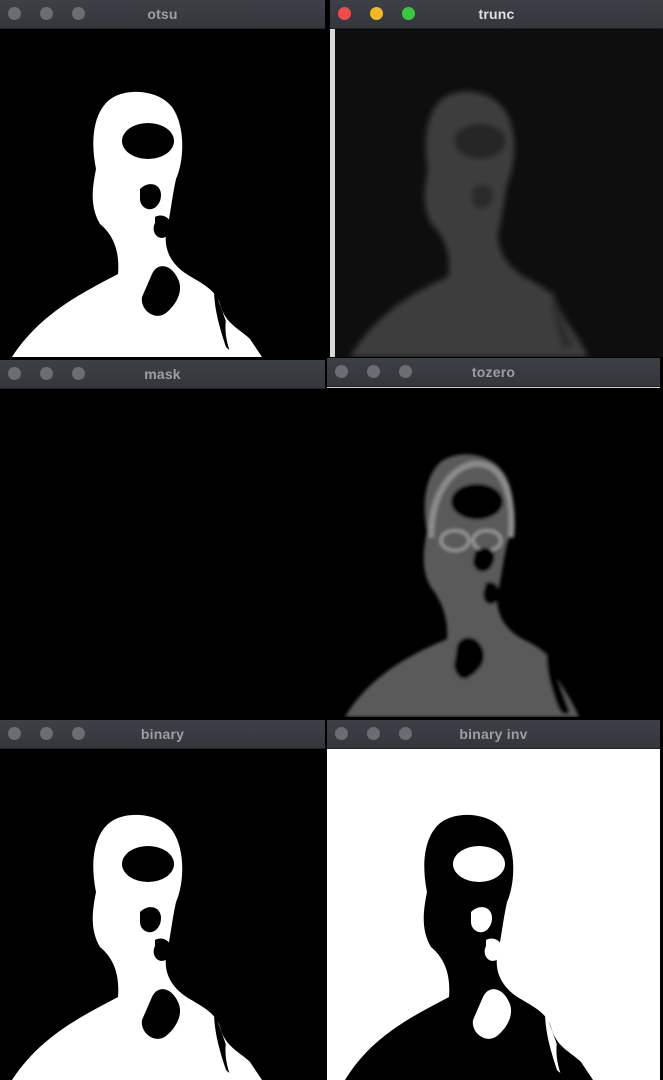  Describe the element at coordinates (162, 553) in the screenshot. I see `image-mask` at that location.